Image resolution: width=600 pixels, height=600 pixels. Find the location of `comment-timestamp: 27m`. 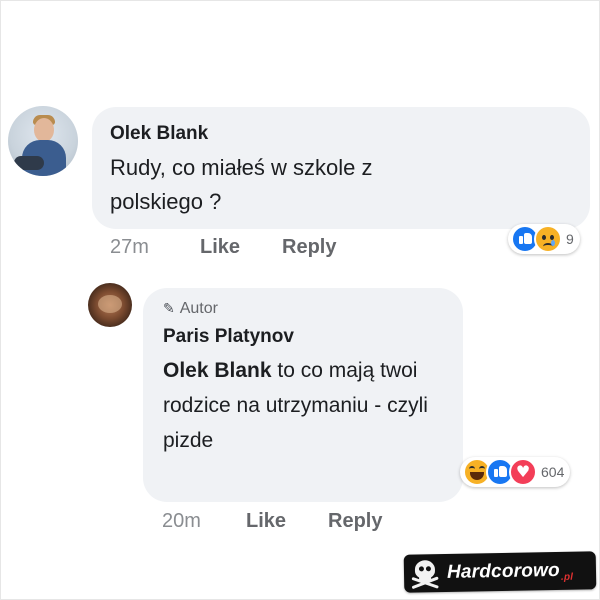

comment-timestamp: 27m is located at coordinates (155, 247).